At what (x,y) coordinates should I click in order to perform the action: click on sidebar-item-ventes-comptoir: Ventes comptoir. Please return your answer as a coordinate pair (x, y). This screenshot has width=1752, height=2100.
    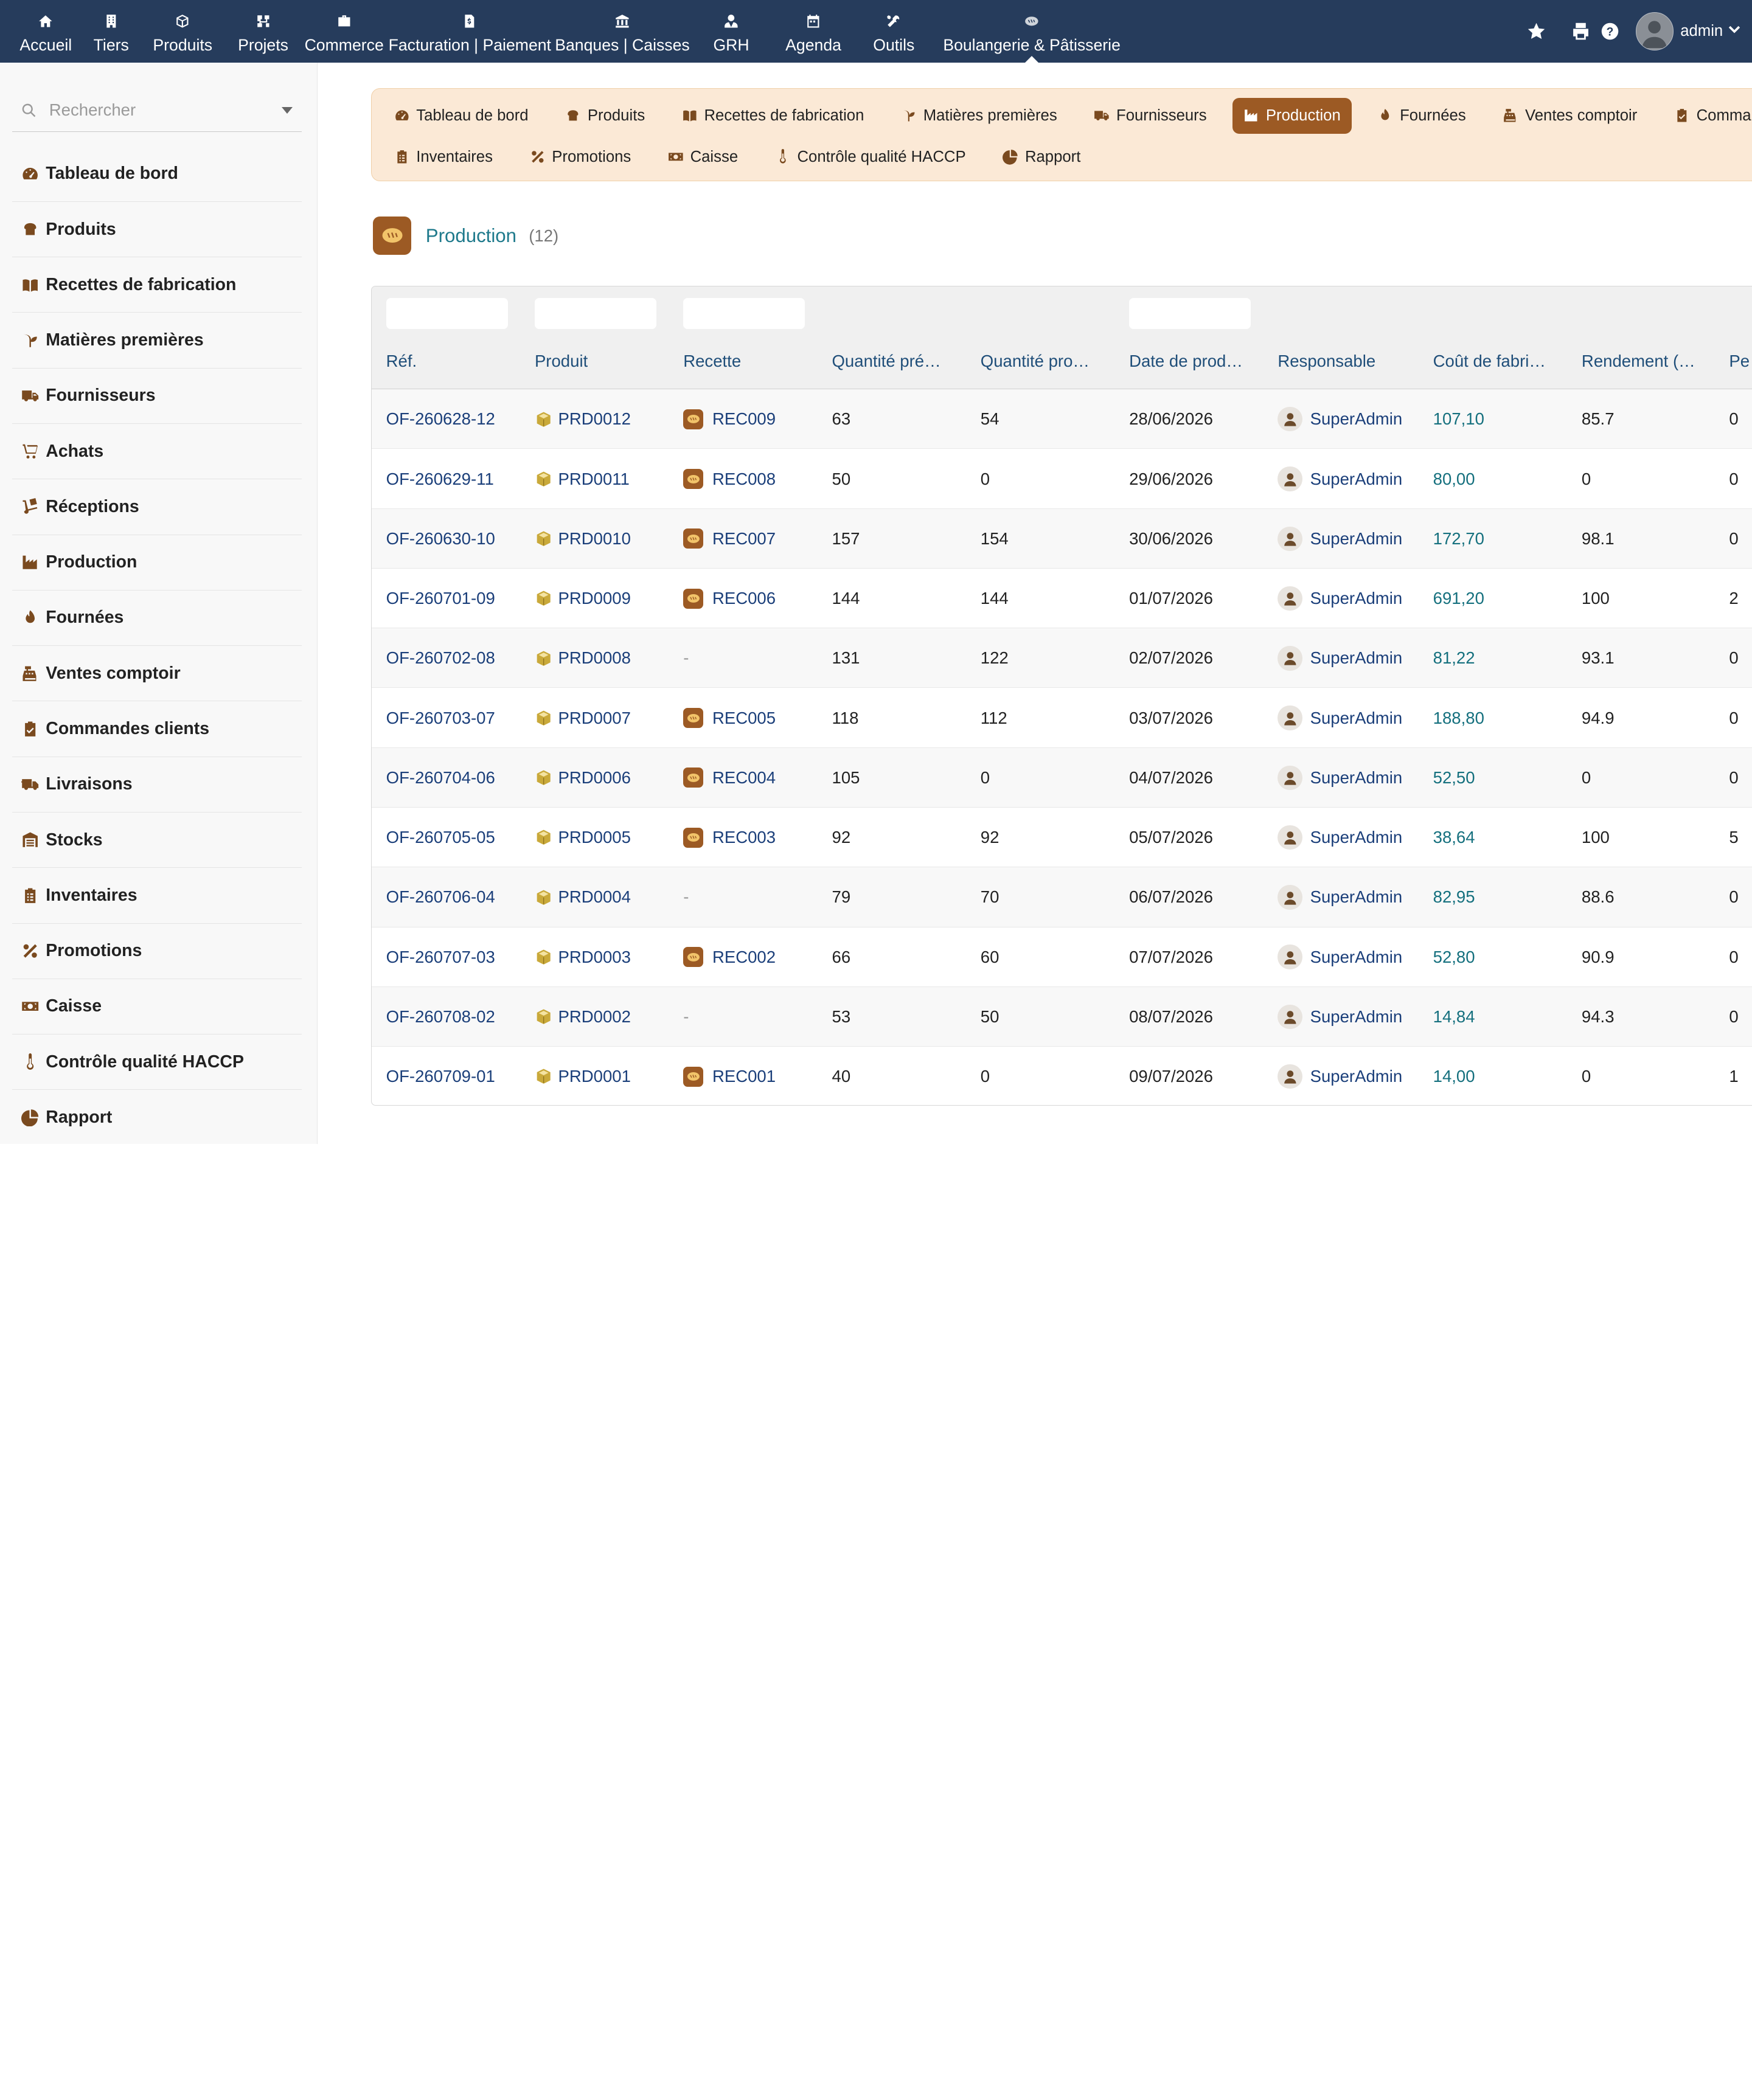
    Looking at the image, I should click on (157, 674).